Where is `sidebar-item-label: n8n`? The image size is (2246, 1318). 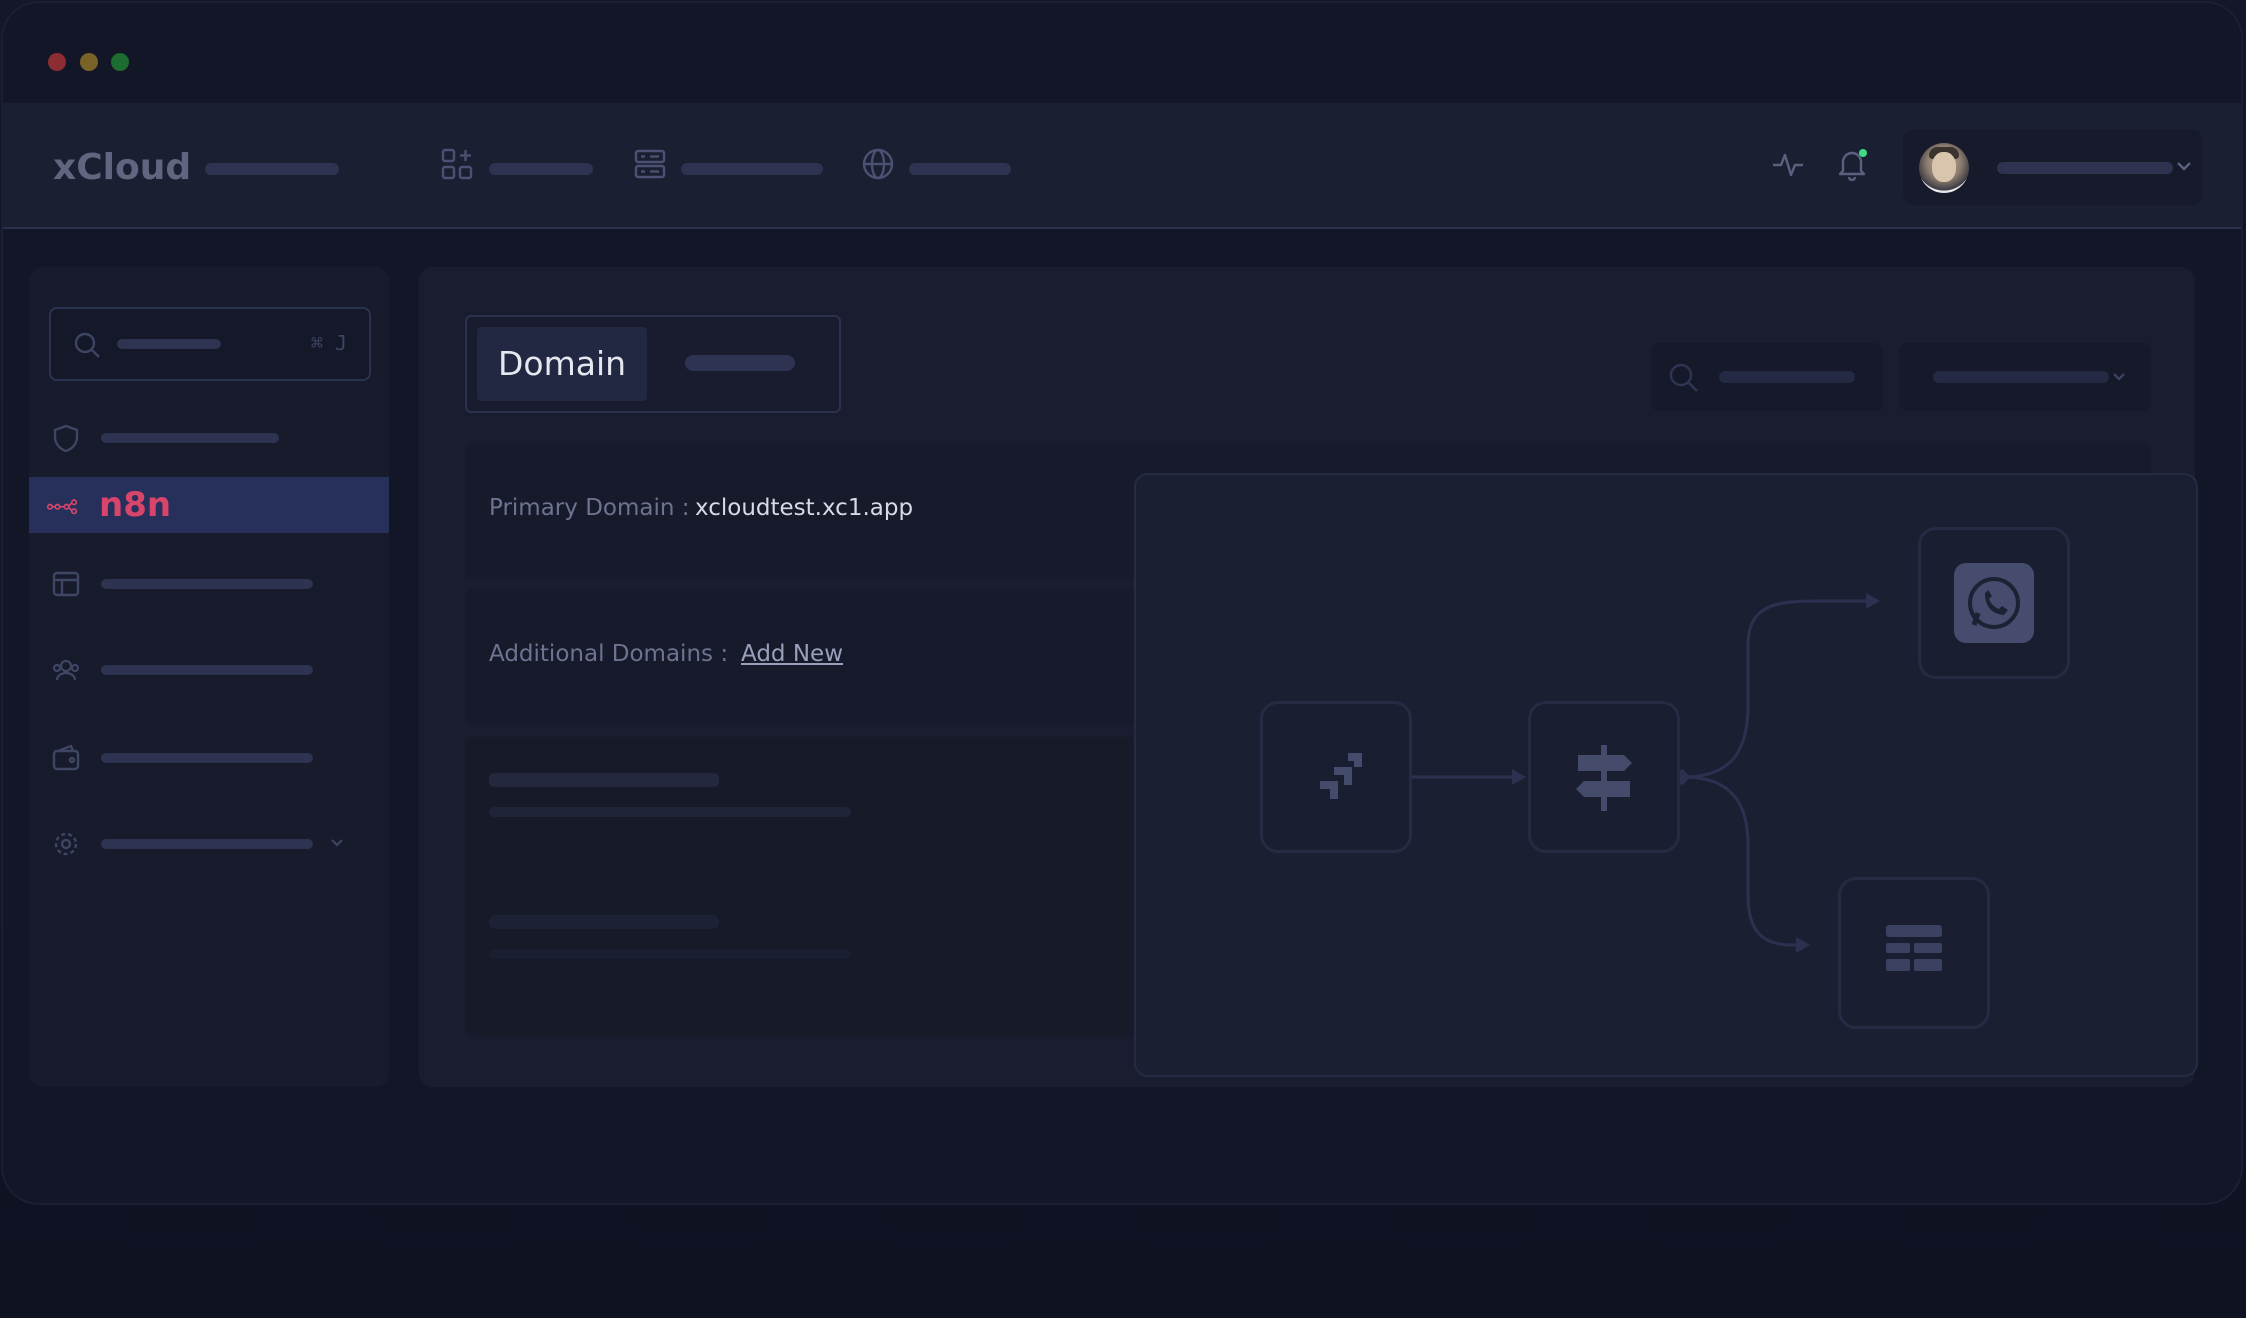 sidebar-item-label: n8n is located at coordinates (135, 505).